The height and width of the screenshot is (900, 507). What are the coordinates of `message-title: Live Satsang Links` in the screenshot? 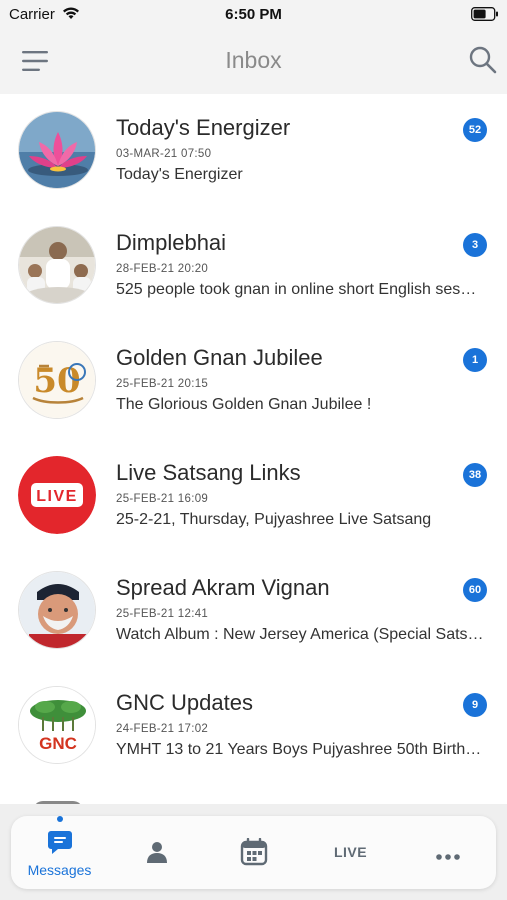 It's located at (208, 472).